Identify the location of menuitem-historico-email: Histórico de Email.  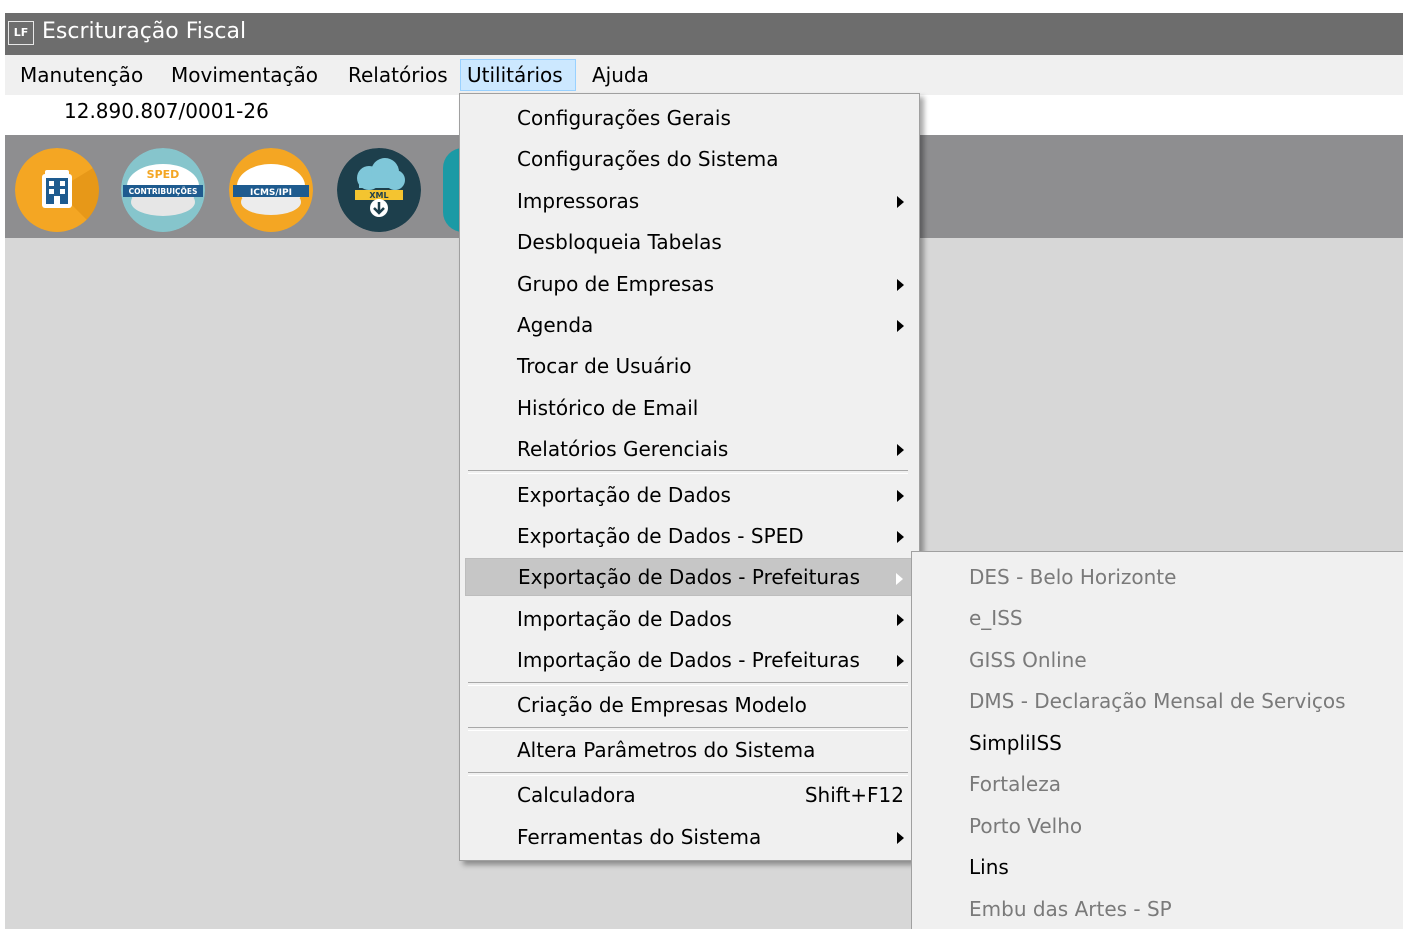
(688, 408).